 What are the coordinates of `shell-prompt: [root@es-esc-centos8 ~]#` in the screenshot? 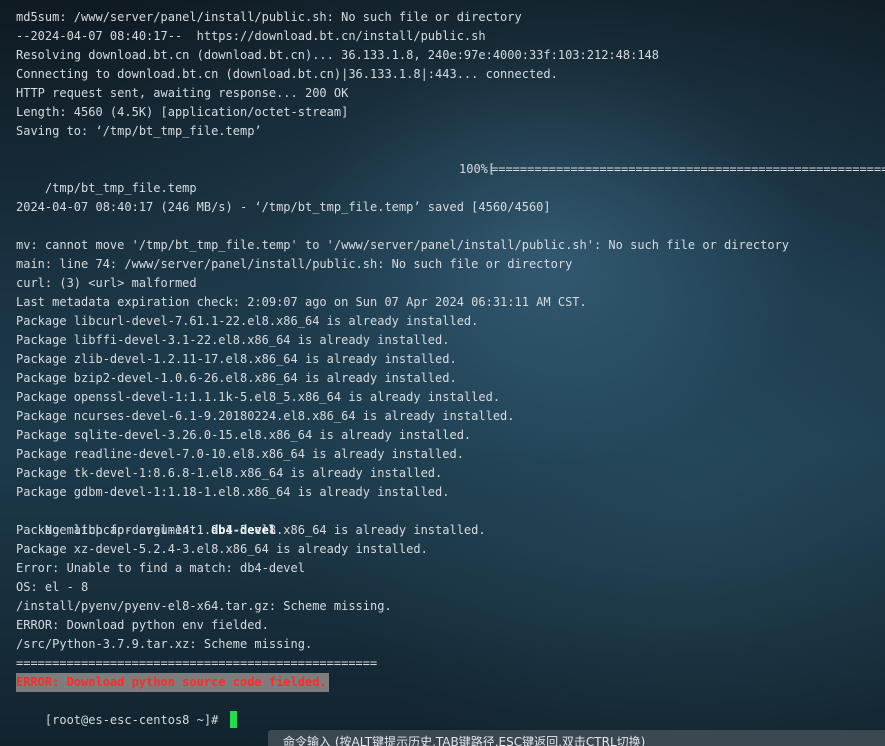 It's located at (135, 720).